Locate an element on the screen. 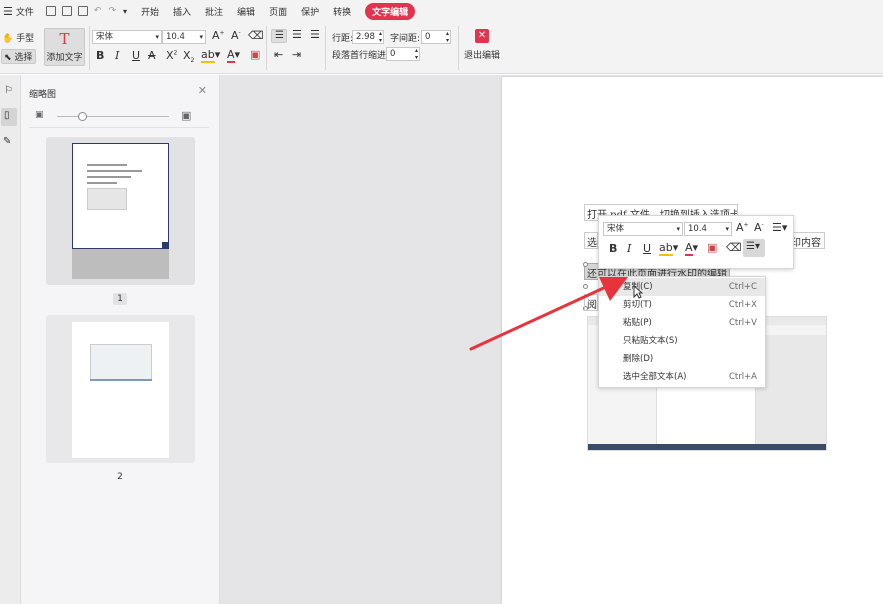  text-block-2-start: 选 is located at coordinates (591, 240).